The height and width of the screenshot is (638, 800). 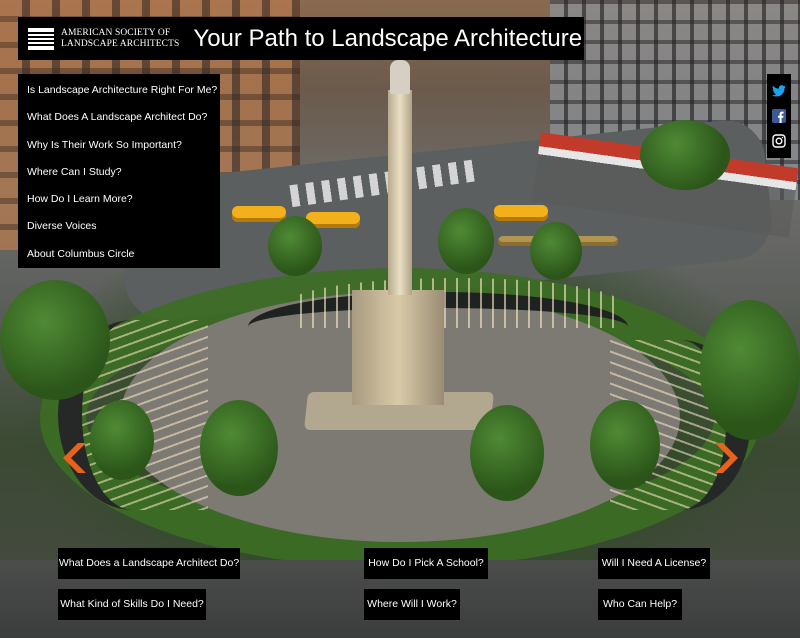 What do you see at coordinates (640, 604) in the screenshot?
I see `question-who-can-help-button: Who Can Help?` at bounding box center [640, 604].